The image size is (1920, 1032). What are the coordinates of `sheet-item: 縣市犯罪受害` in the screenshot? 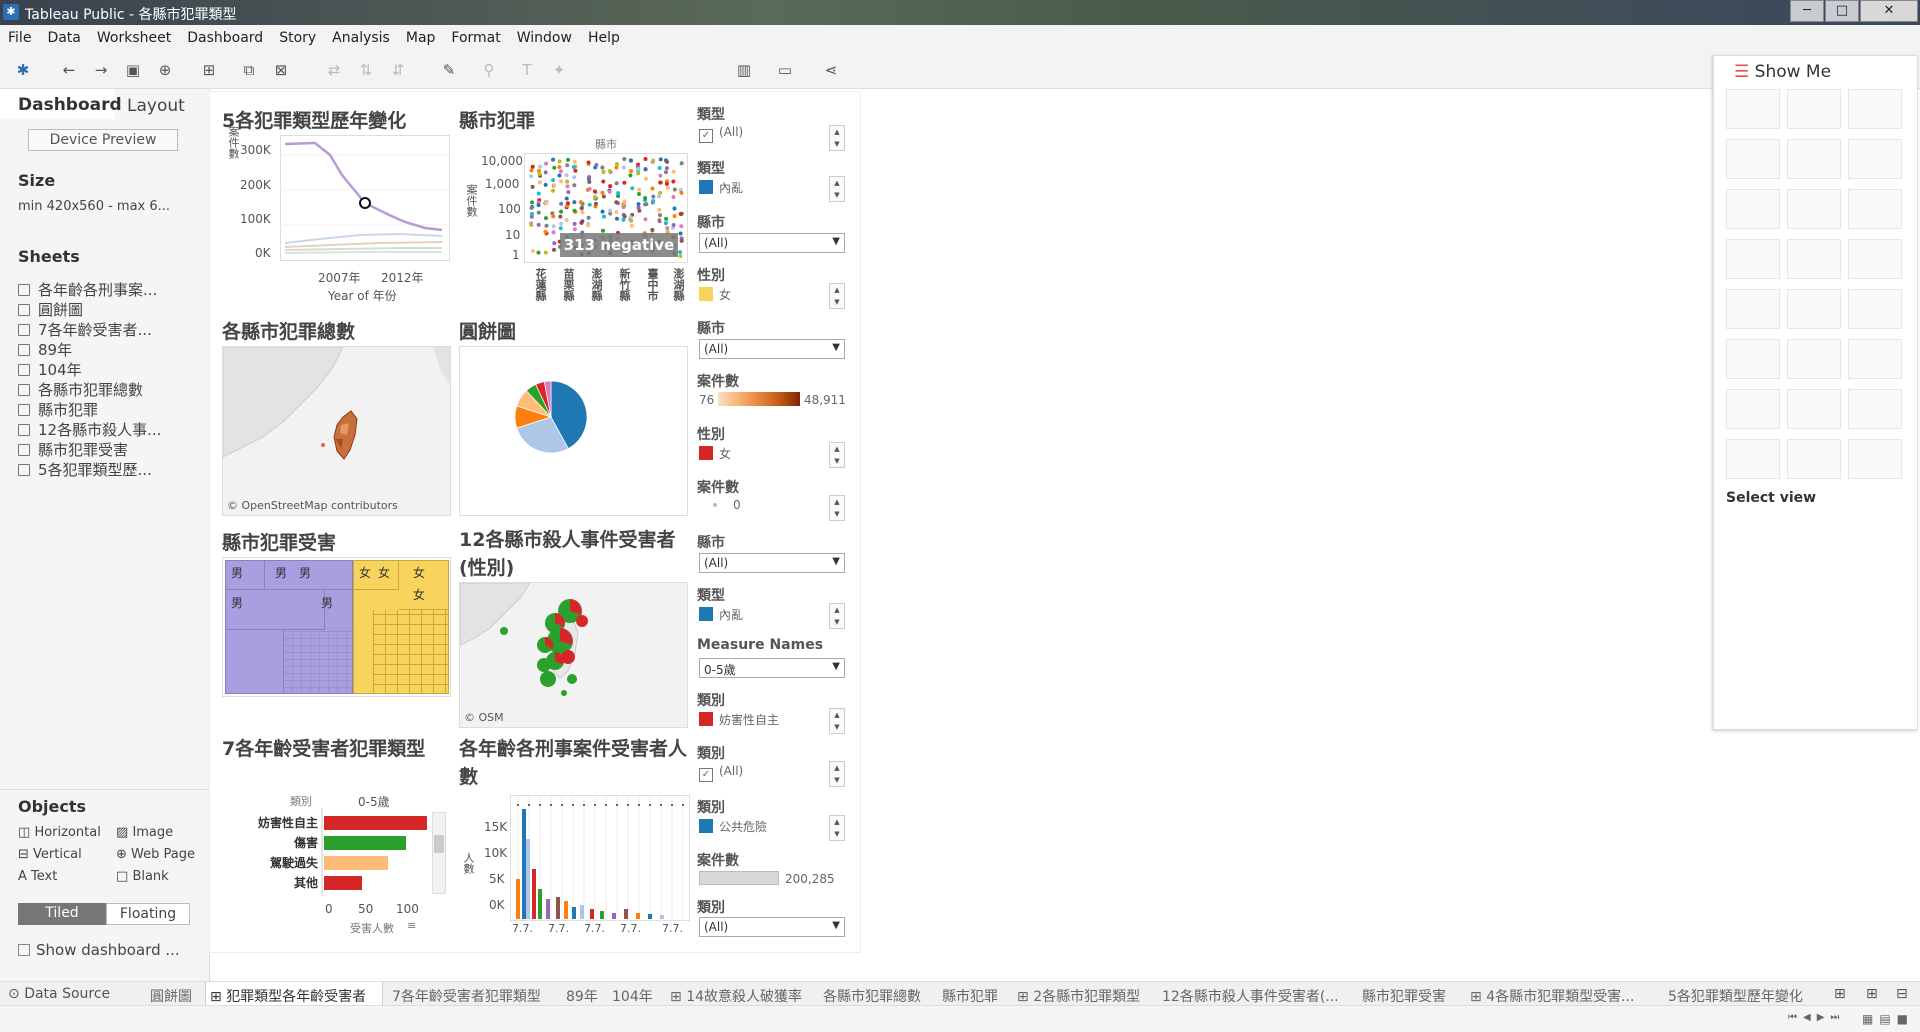 It's located at (73, 449).